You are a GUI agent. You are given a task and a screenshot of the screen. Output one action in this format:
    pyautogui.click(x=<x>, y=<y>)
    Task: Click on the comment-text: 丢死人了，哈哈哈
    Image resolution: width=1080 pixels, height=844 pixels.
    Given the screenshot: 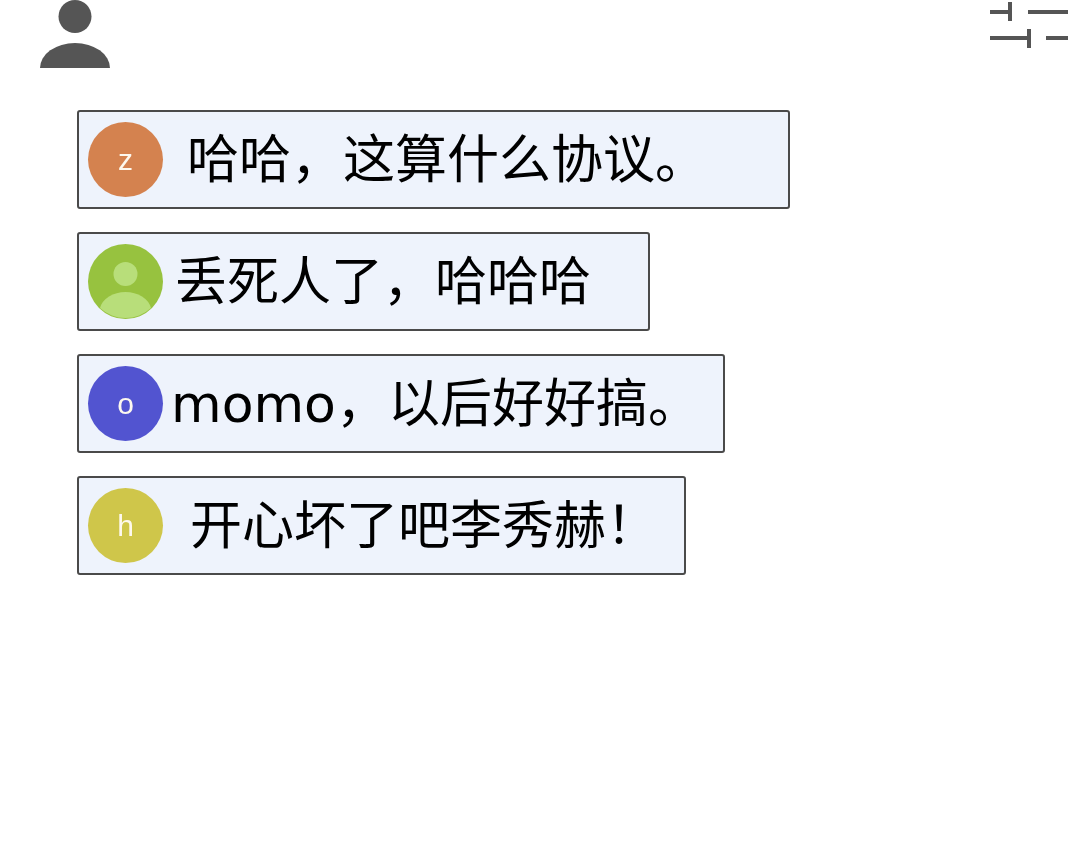 What is the action you would take?
    pyautogui.click(x=383, y=281)
    